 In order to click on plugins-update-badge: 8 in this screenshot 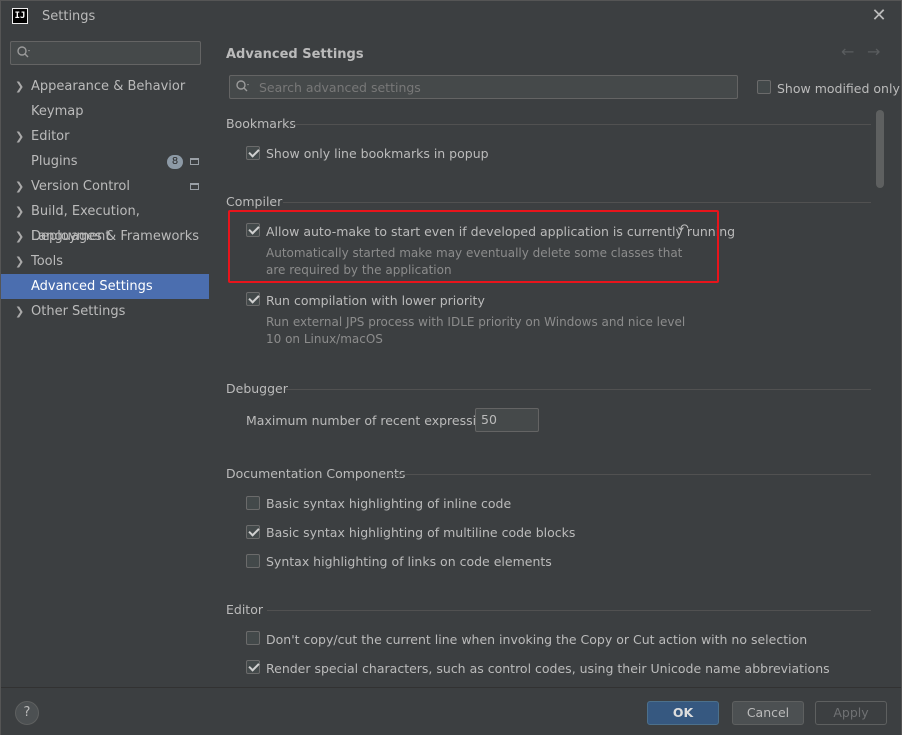, I will do `click(175, 162)`.